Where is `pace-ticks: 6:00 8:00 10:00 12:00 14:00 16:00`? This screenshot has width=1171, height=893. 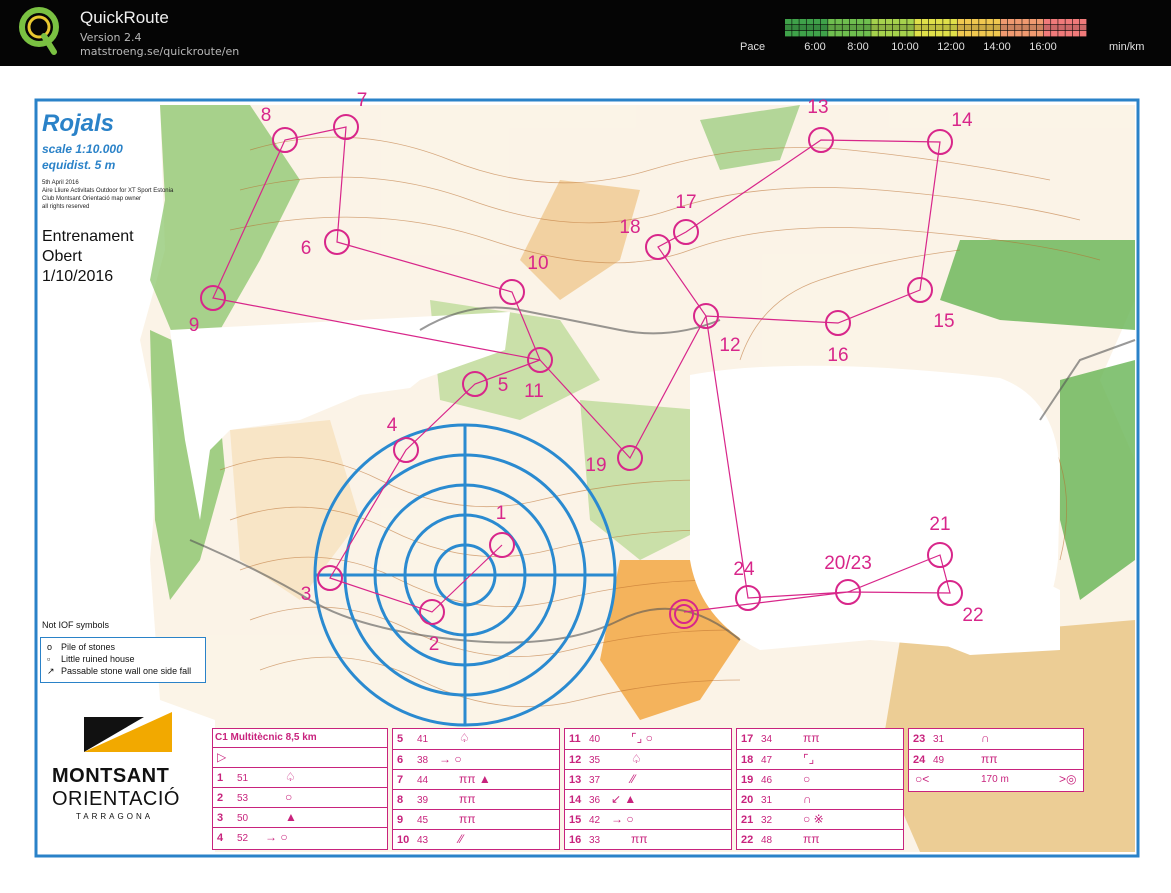 pace-ticks: 6:00 8:00 10:00 12:00 14:00 16:00 is located at coordinates (936, 48).